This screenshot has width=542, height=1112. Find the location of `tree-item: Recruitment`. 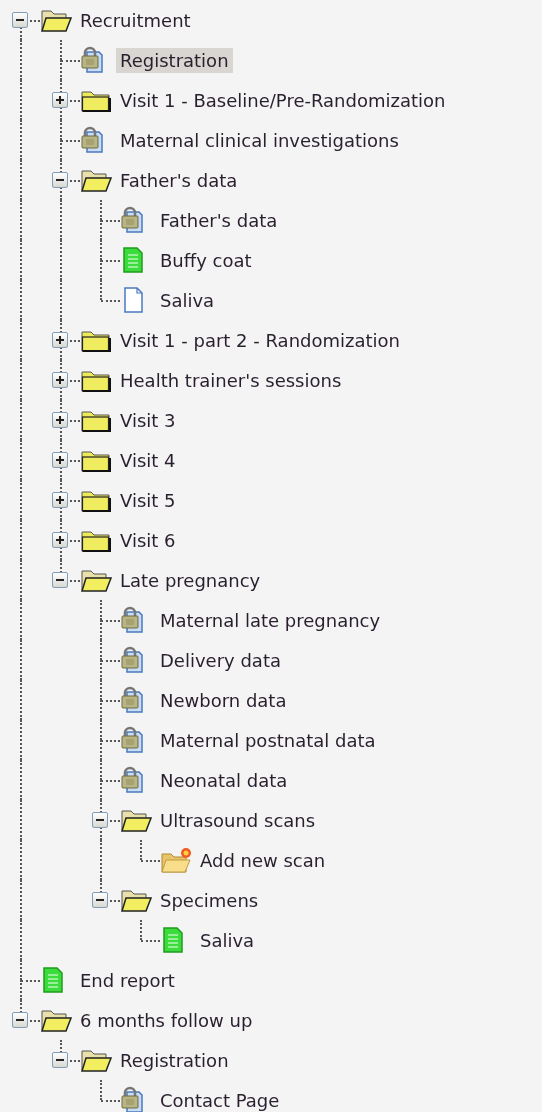

tree-item: Recruitment is located at coordinates (135, 20).